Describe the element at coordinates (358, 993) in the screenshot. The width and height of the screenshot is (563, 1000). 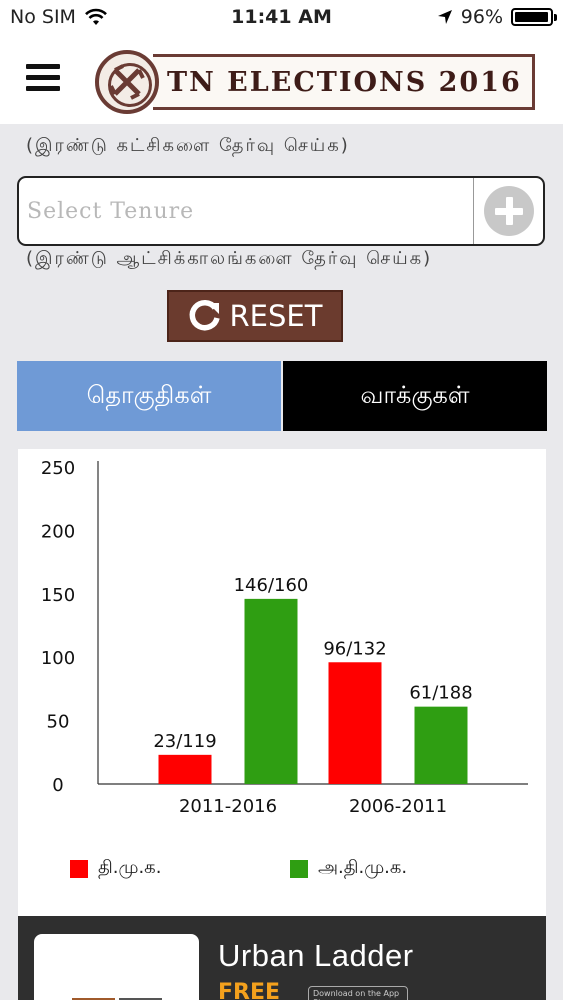
I see `ad-download-badge: Download on the App Store` at that location.